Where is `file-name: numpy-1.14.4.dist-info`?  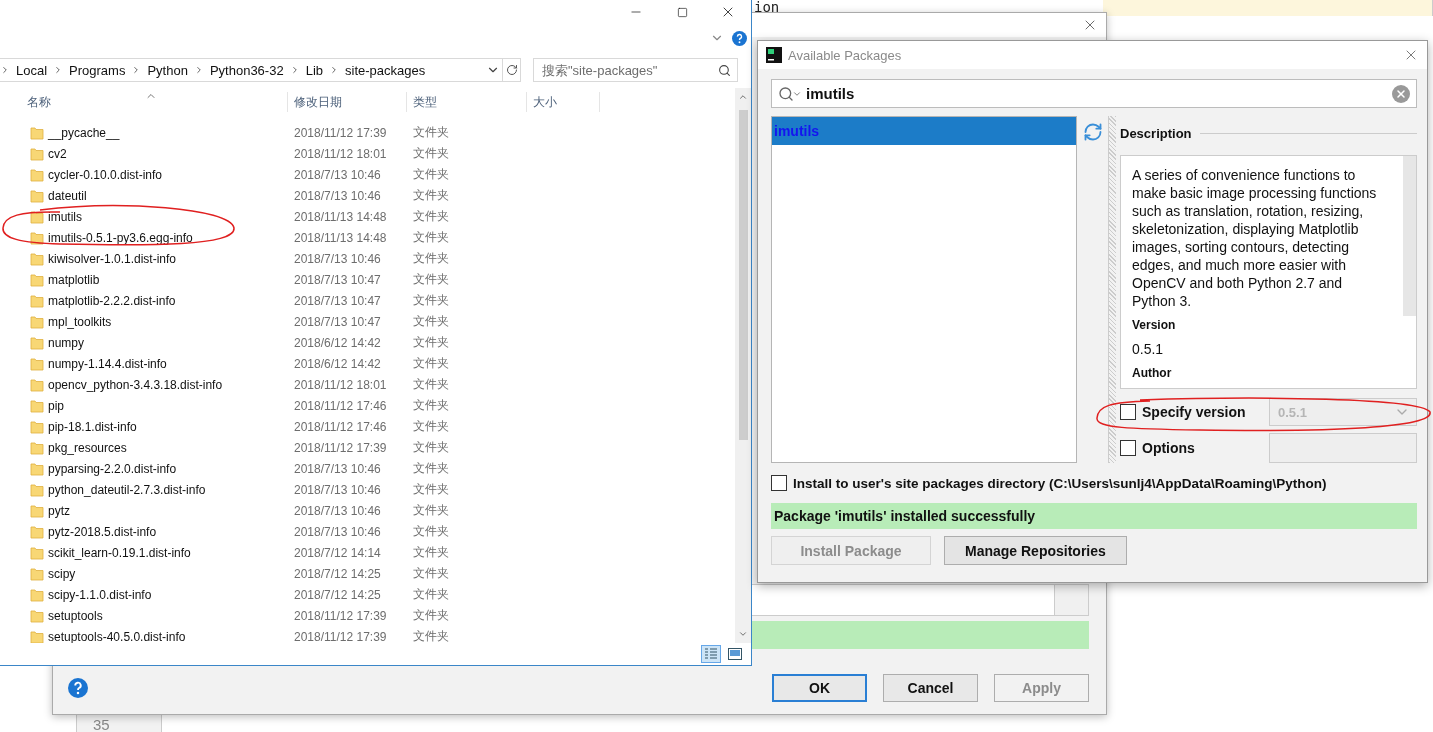
file-name: numpy-1.14.4.dist-info is located at coordinates (107, 363).